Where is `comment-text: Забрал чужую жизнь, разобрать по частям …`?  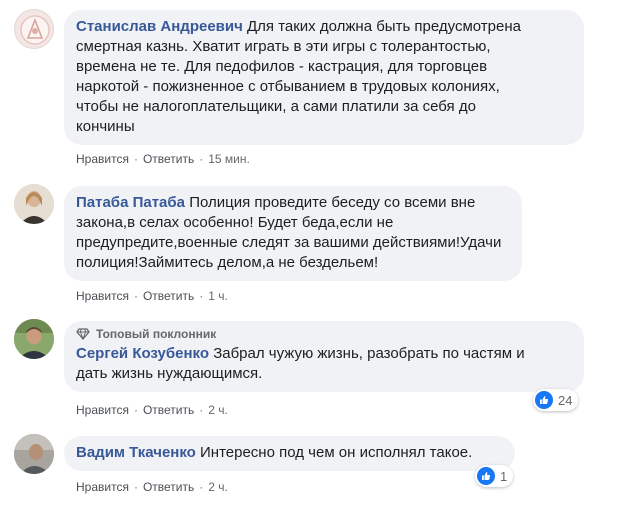
comment-text: Забрал чужую жизнь, разобрать по частям … is located at coordinates (369, 353).